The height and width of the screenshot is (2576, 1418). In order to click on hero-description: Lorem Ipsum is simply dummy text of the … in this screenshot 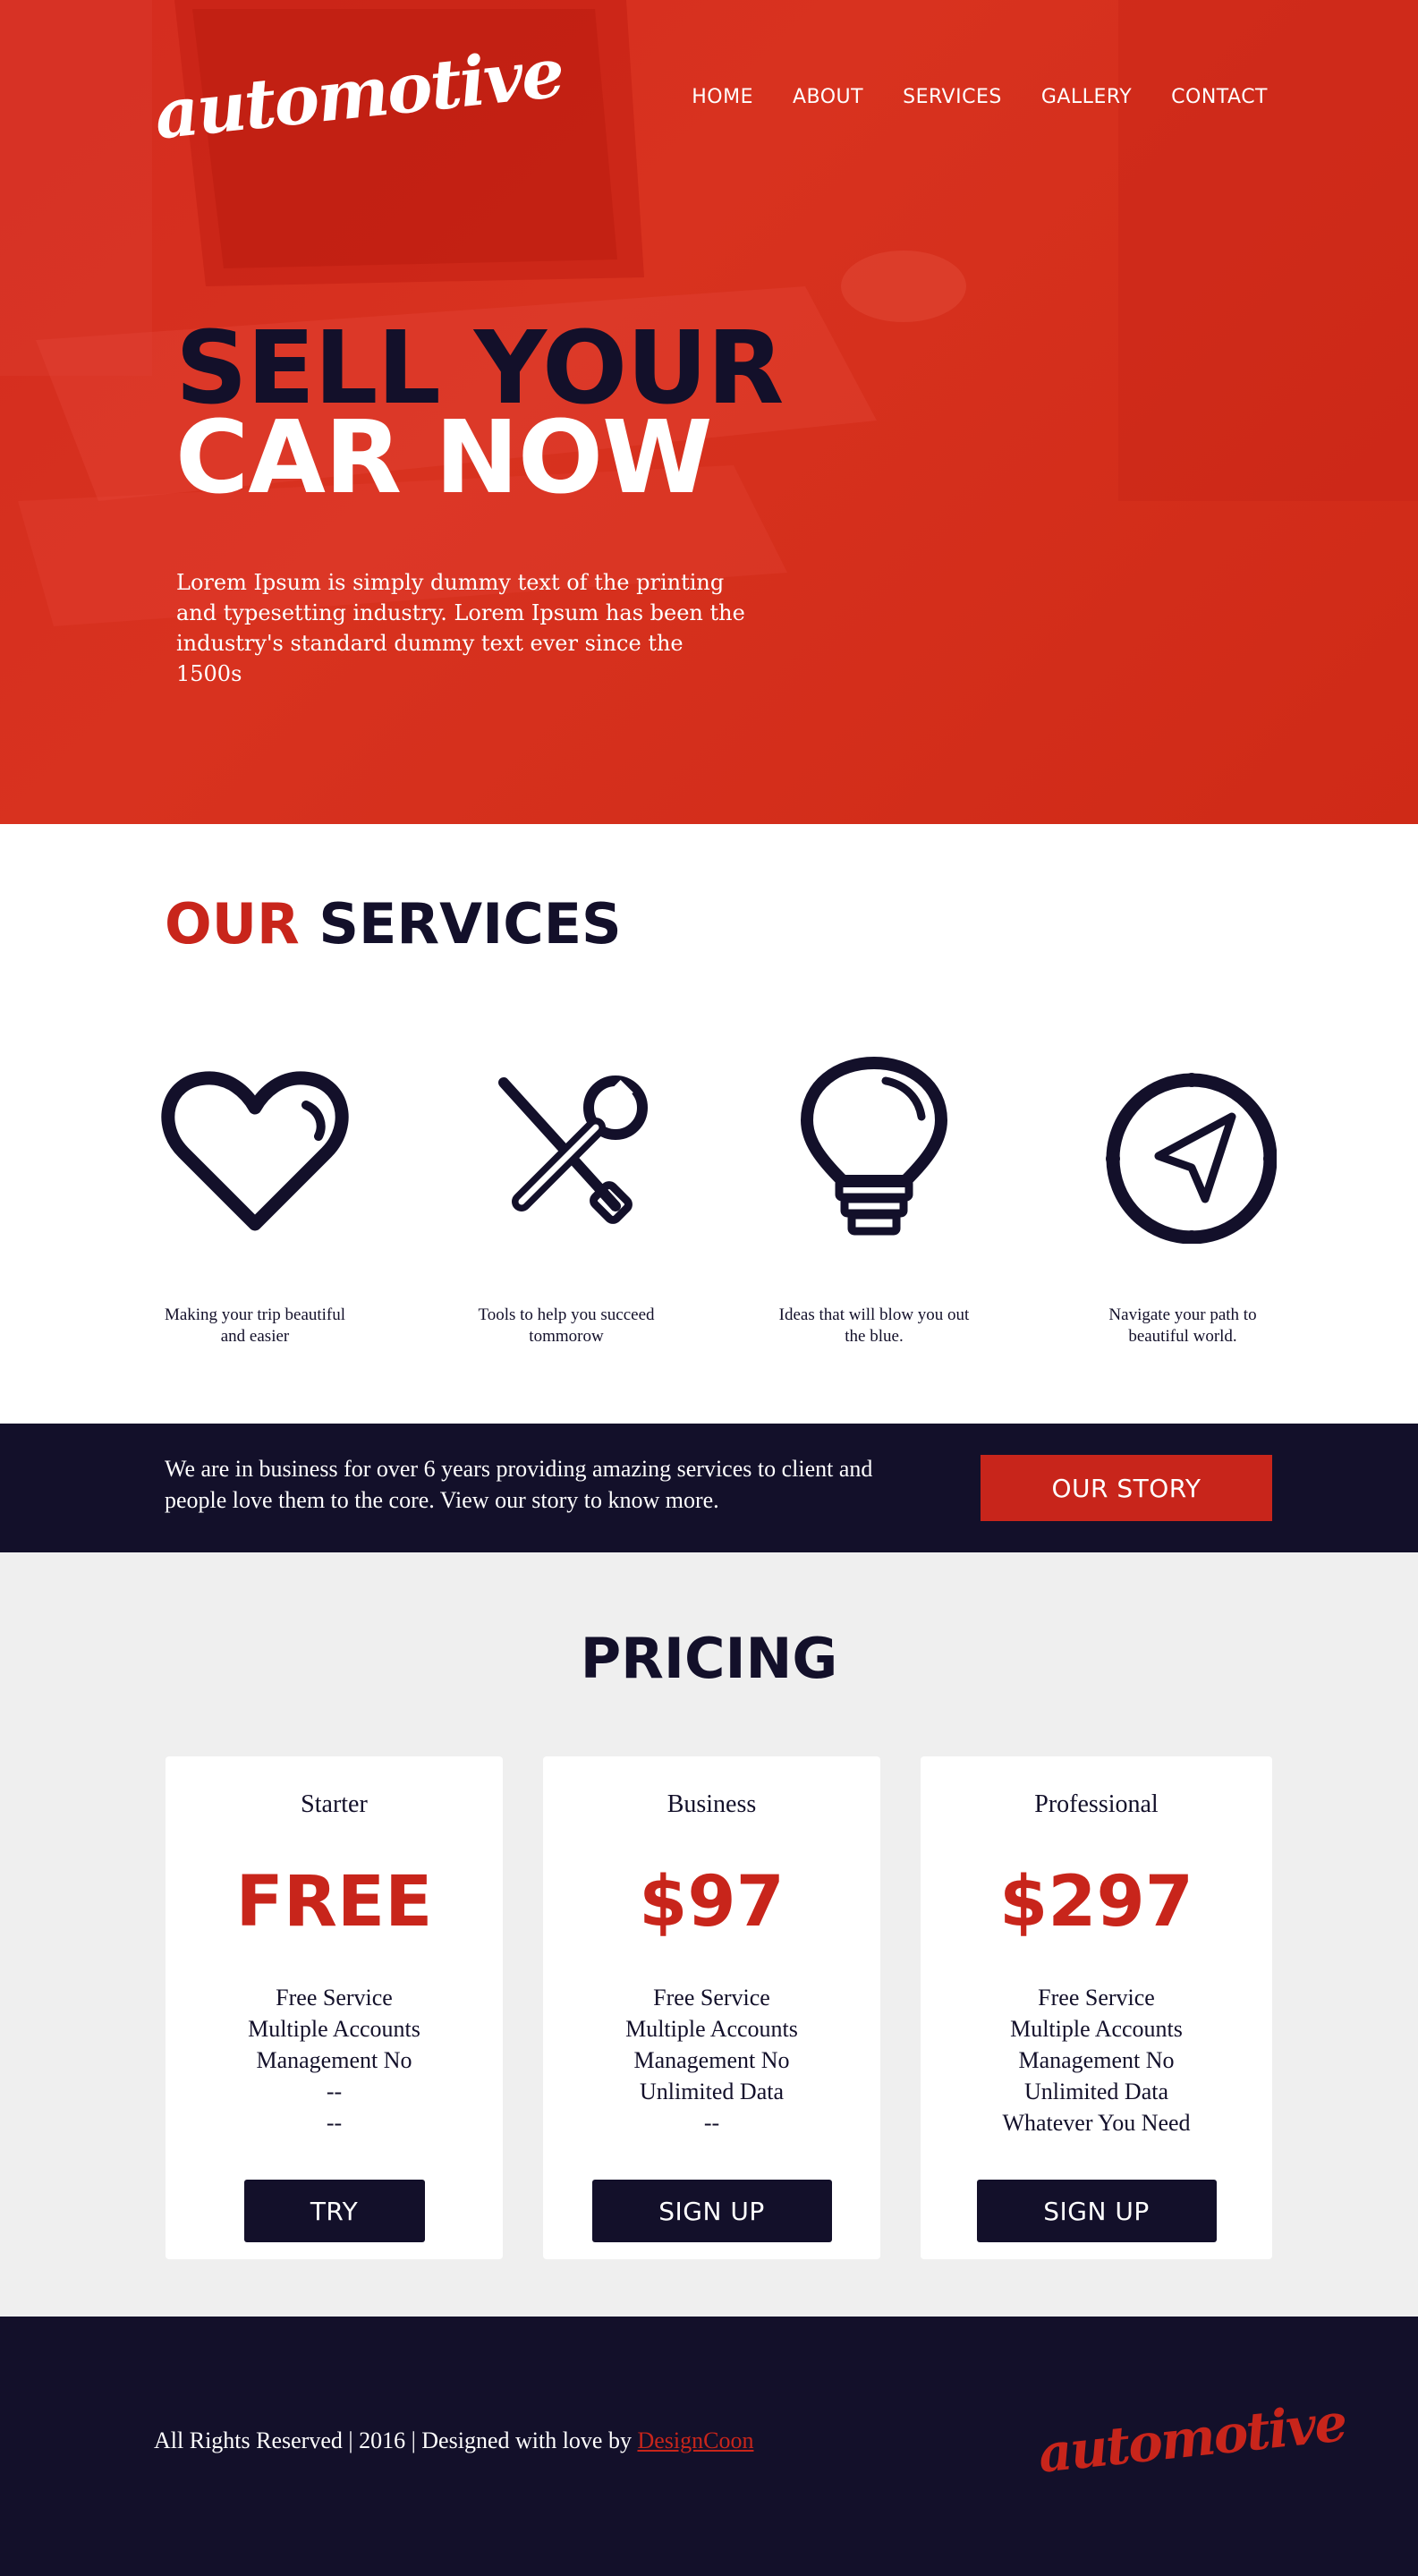, I will do `click(460, 628)`.